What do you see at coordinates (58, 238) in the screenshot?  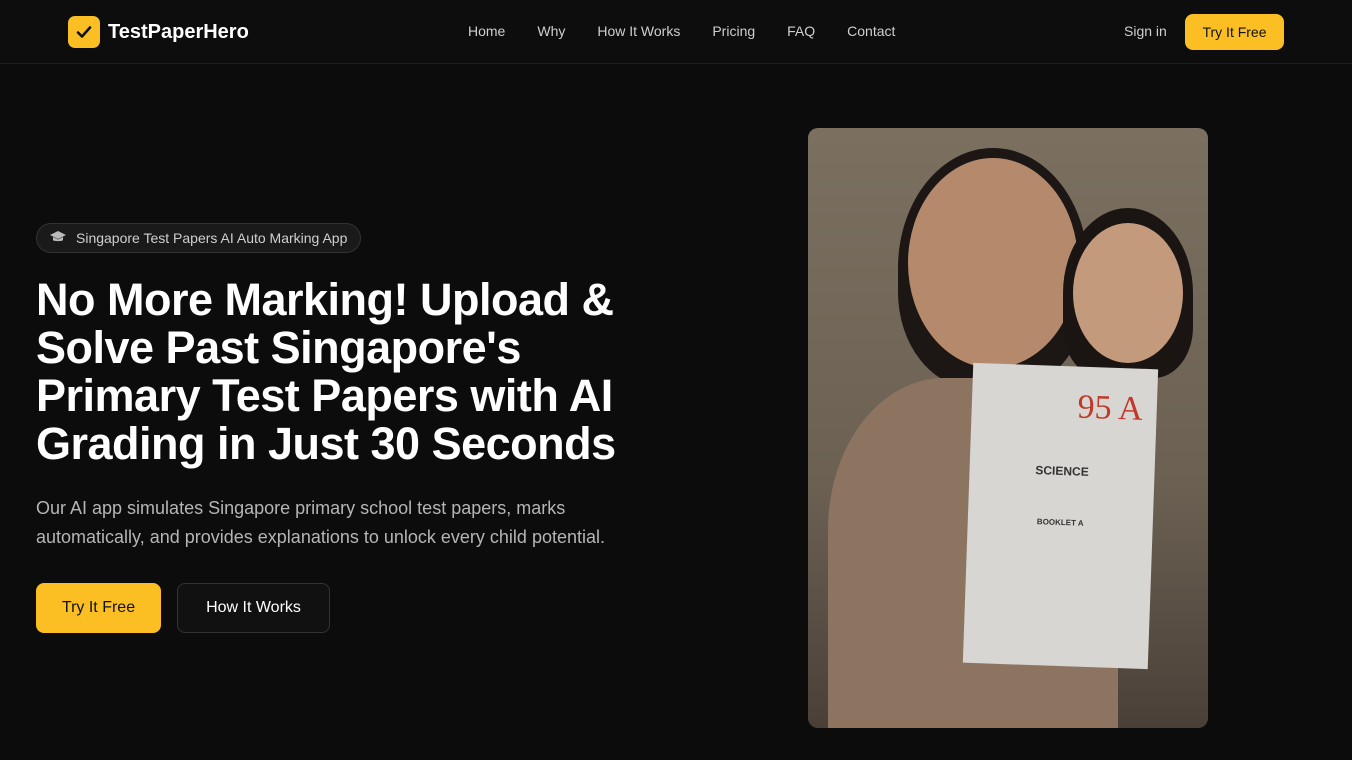 I see `graduation-cap-icon` at bounding box center [58, 238].